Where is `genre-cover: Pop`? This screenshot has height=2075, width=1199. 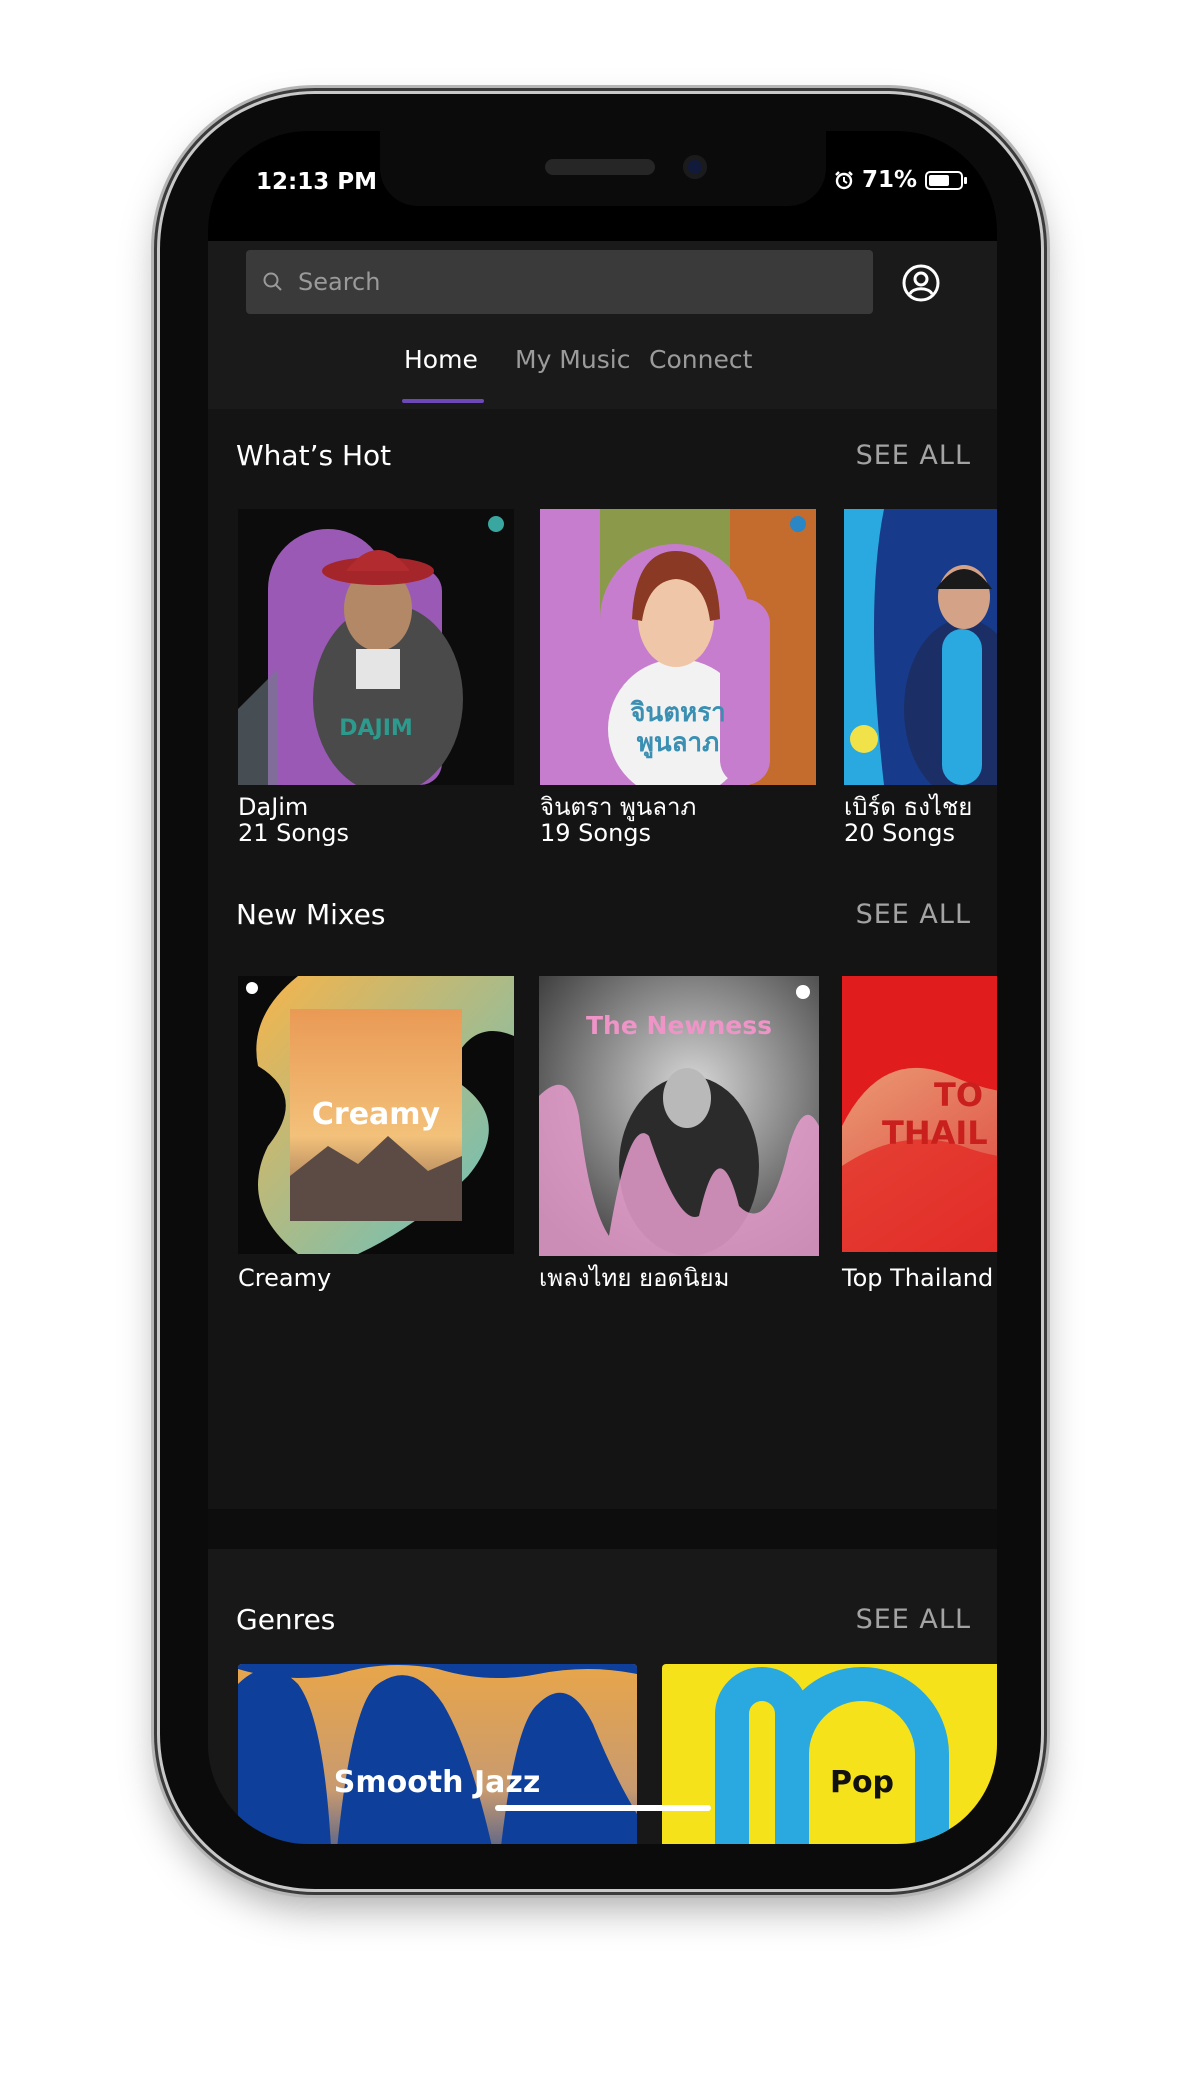 genre-cover: Pop is located at coordinates (829, 1754).